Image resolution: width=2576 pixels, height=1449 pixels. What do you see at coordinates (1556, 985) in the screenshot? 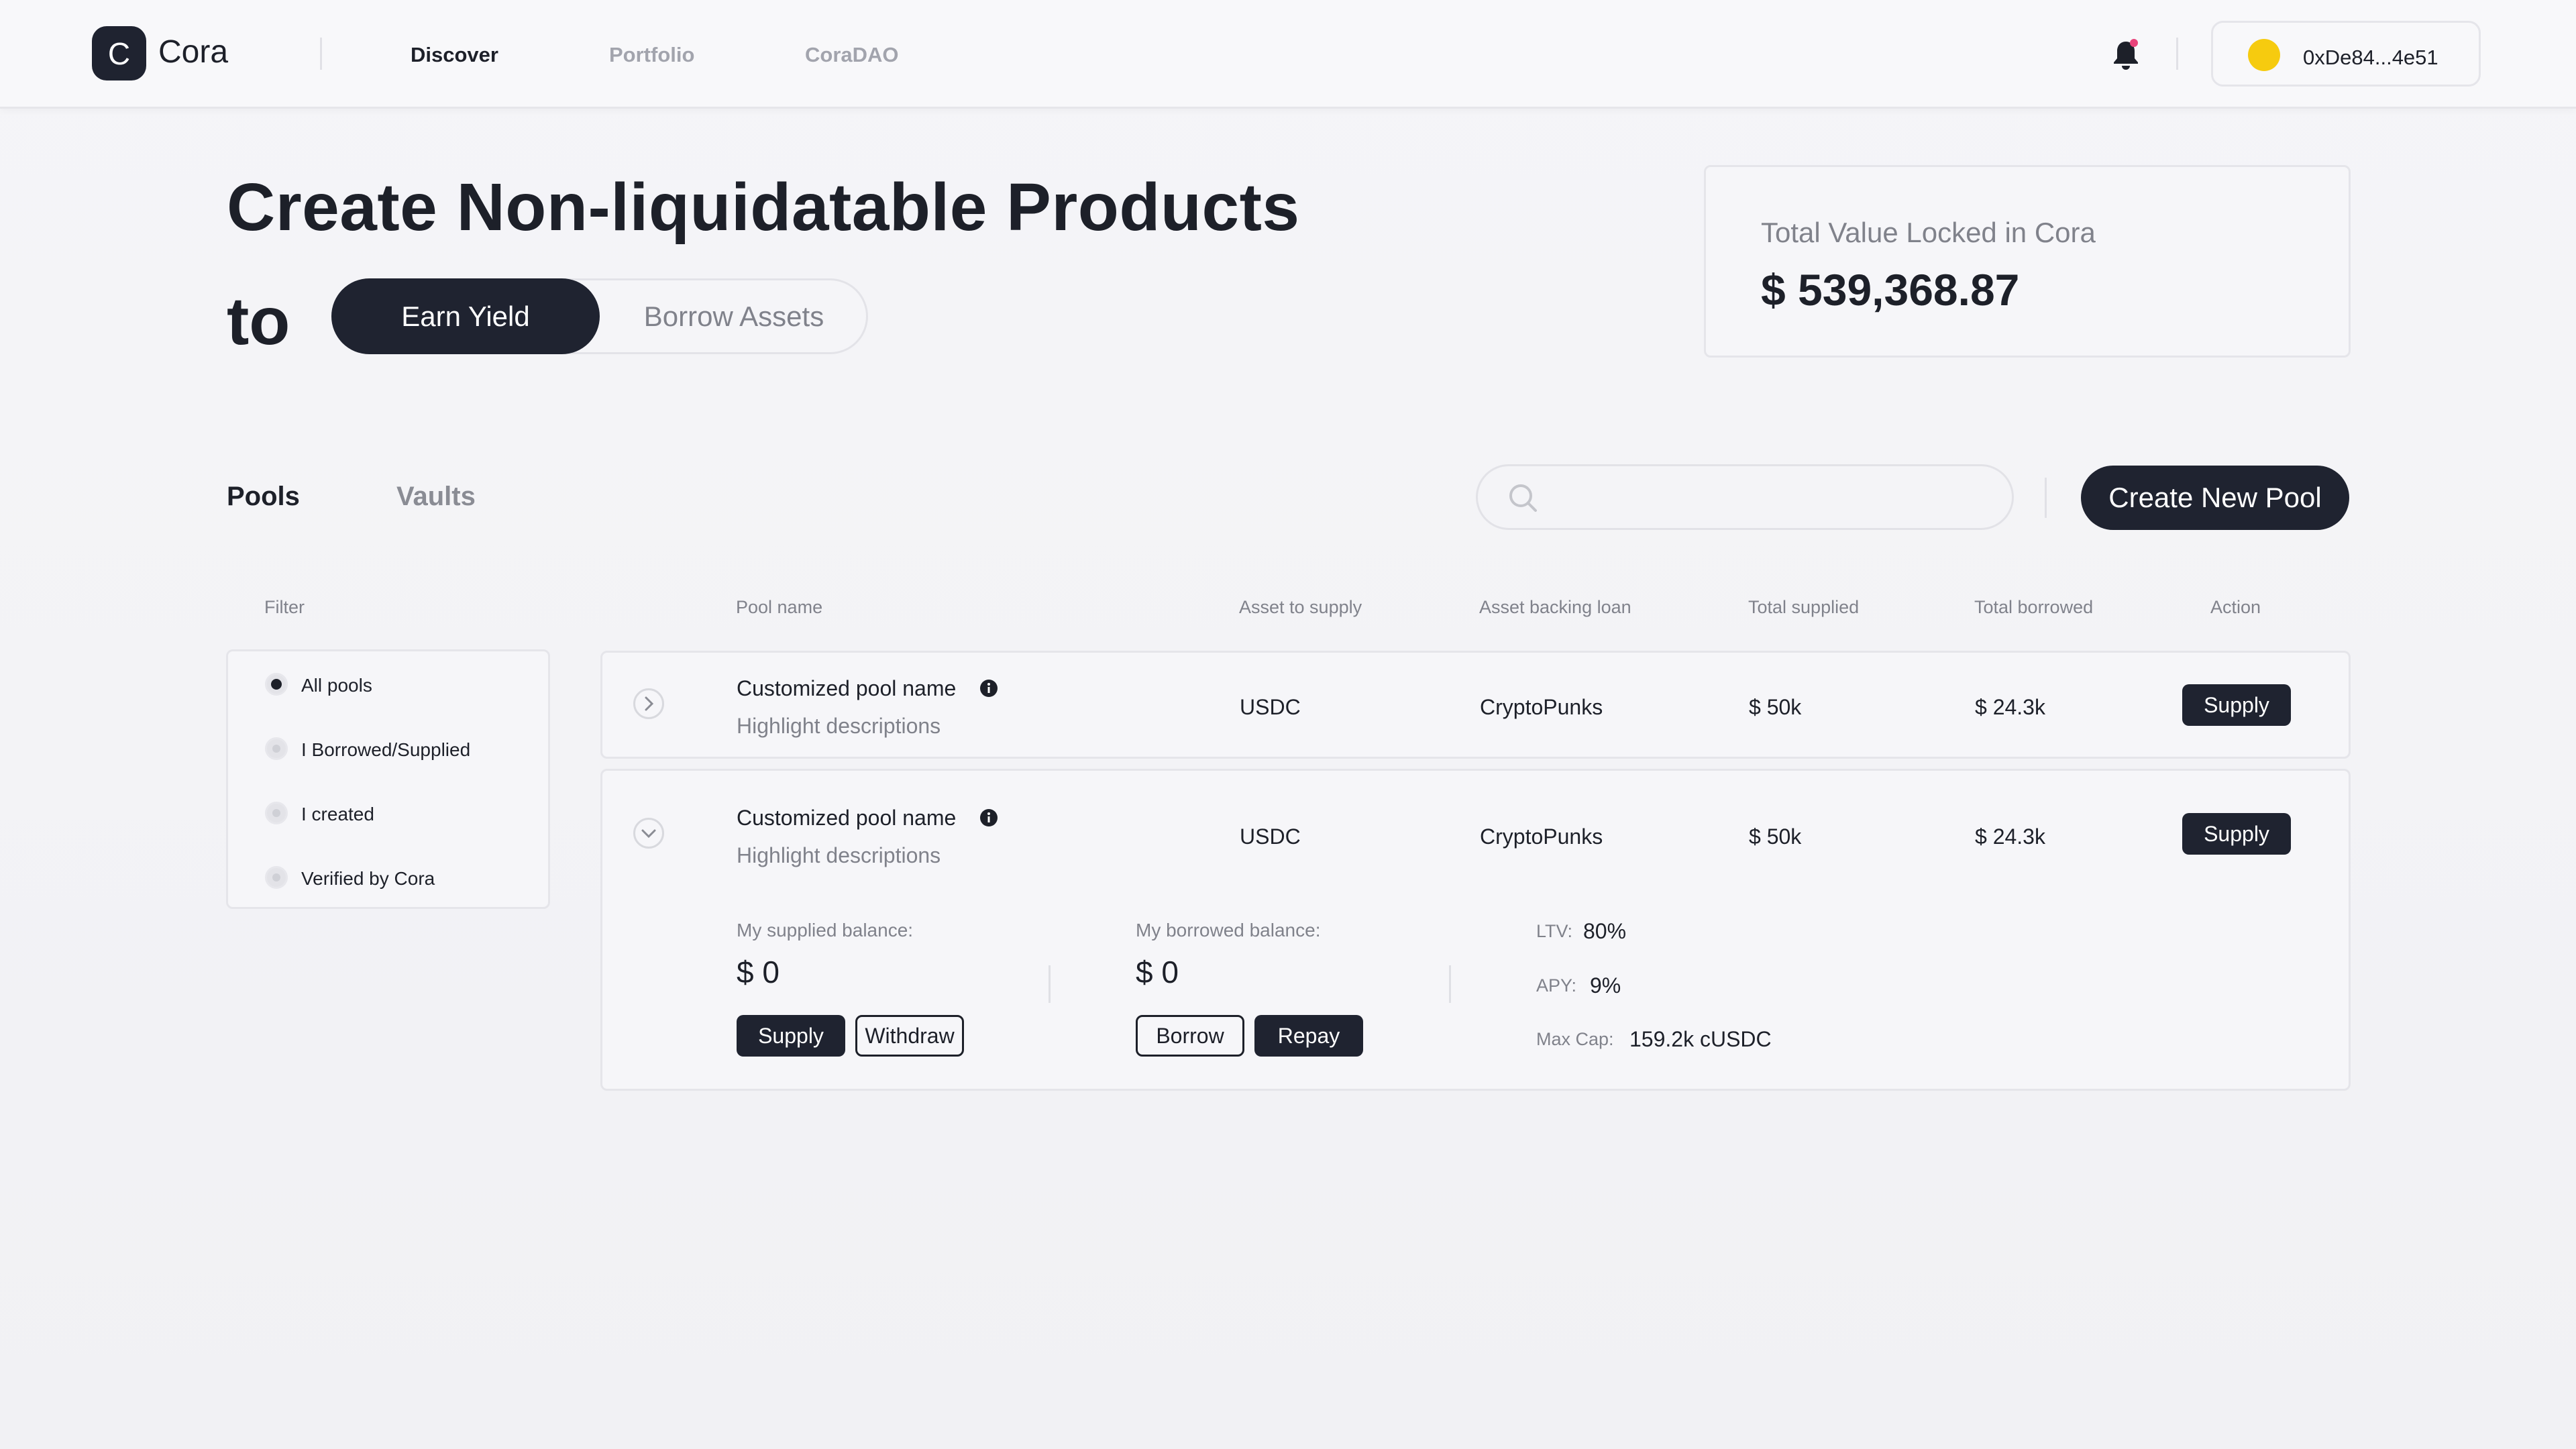
I see `apy-label: APY:` at bounding box center [1556, 985].